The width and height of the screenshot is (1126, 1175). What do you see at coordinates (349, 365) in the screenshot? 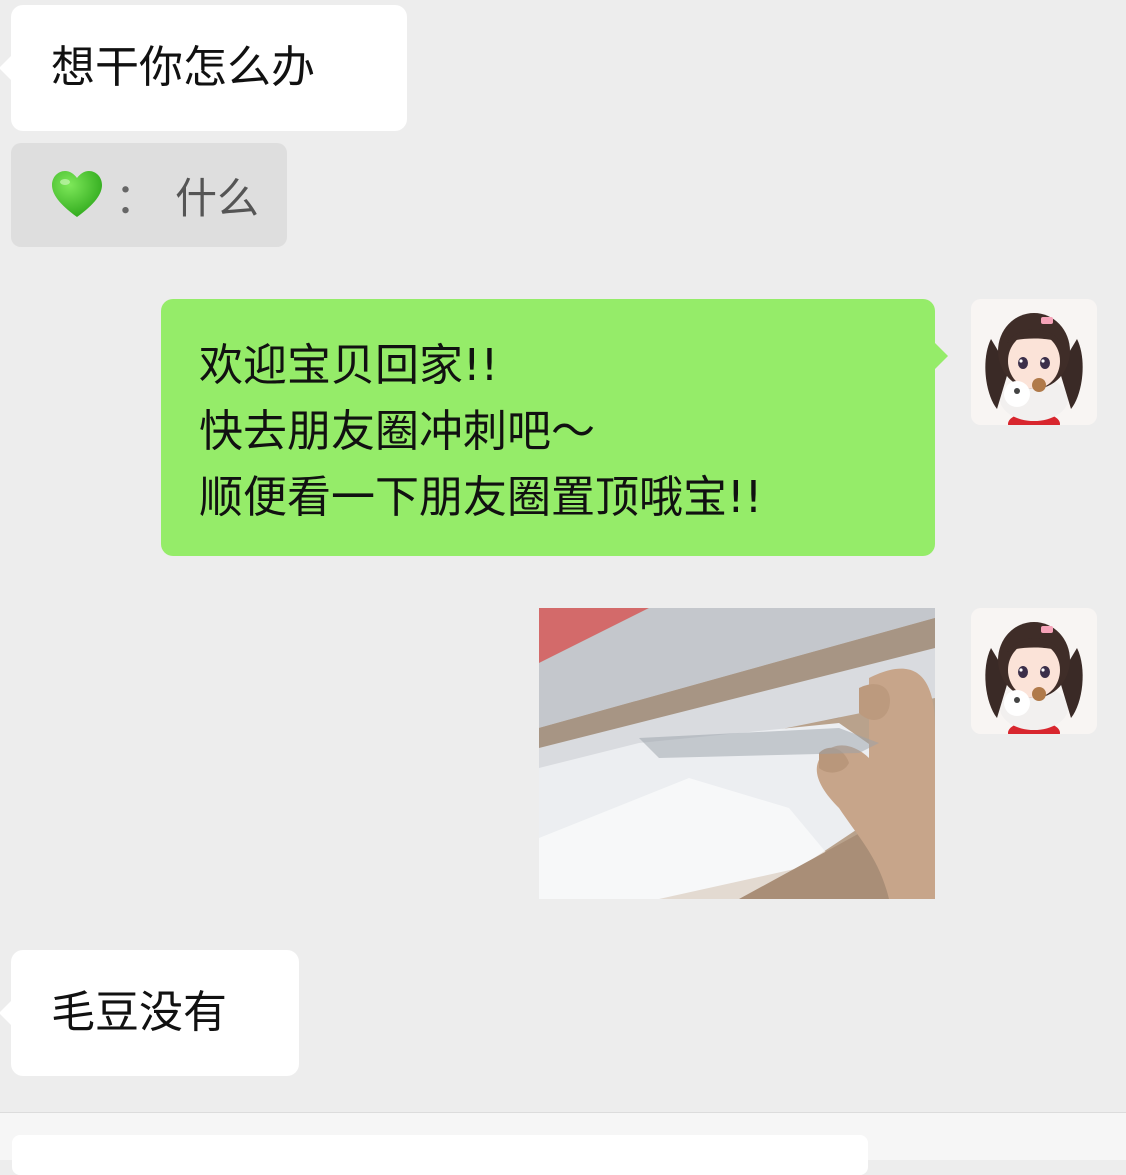
I see `message-line: 欢迎宝贝回家!!` at bounding box center [349, 365].